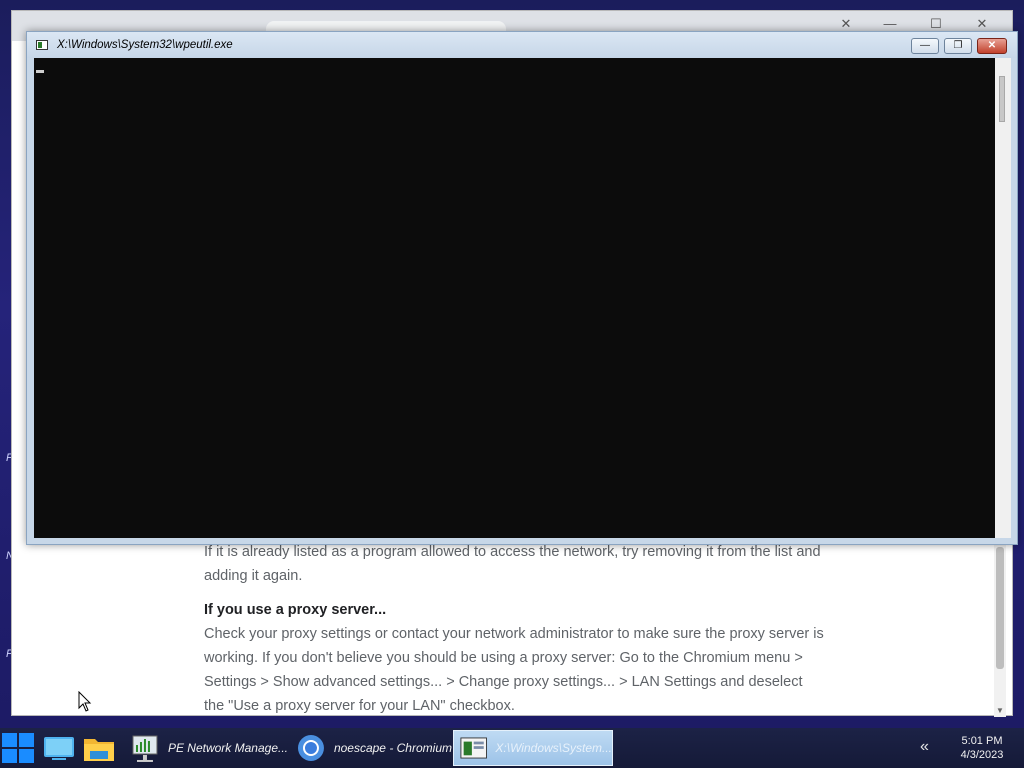 The width and height of the screenshot is (1024, 768). What do you see at coordinates (522, 45) in the screenshot?
I see `console-title-bar: X:\Windows\System32\wpeutil.exe — ❐ ✕` at bounding box center [522, 45].